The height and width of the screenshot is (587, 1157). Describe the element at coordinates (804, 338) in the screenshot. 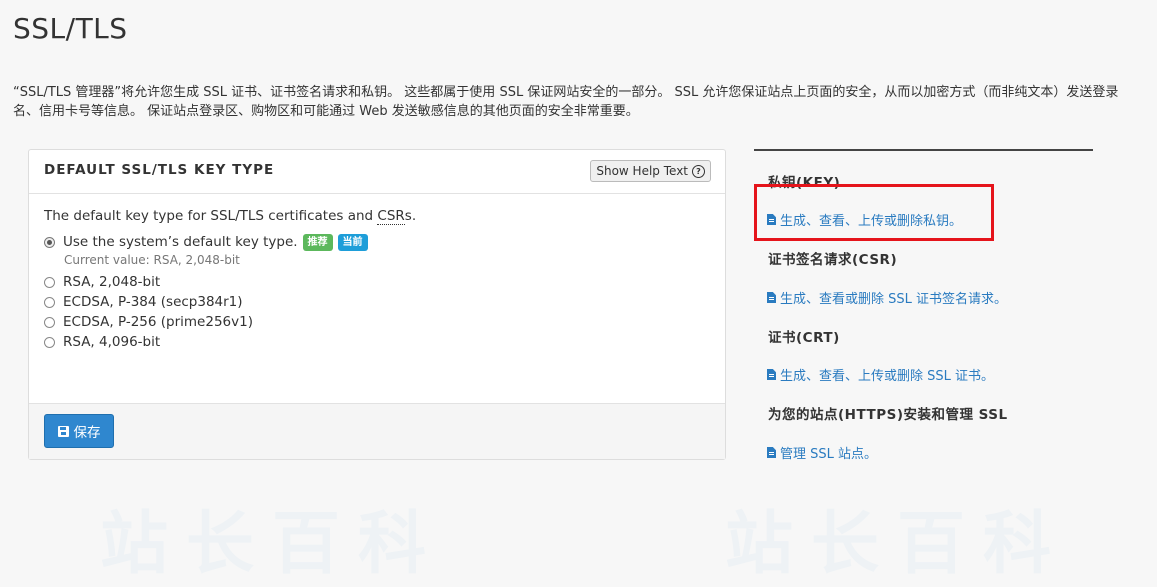

I see `section-title-certificates: 证书(CRT)` at that location.